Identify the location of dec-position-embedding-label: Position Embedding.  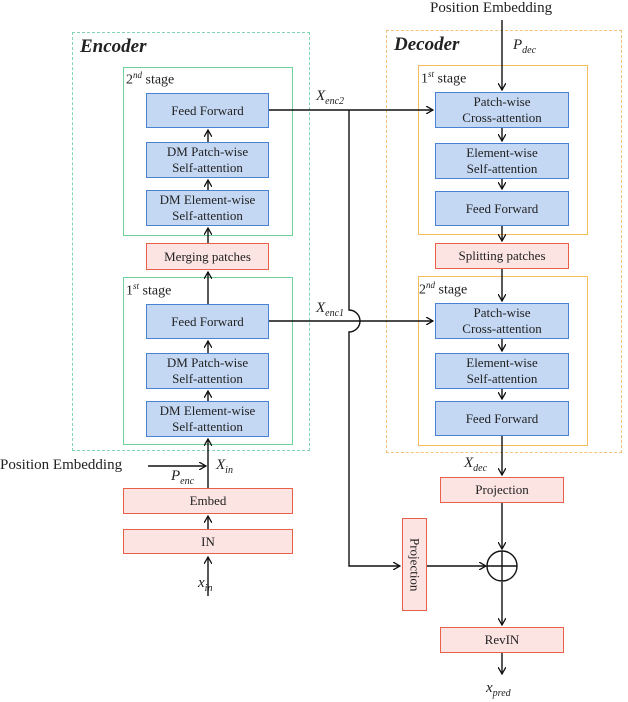
(491, 8).